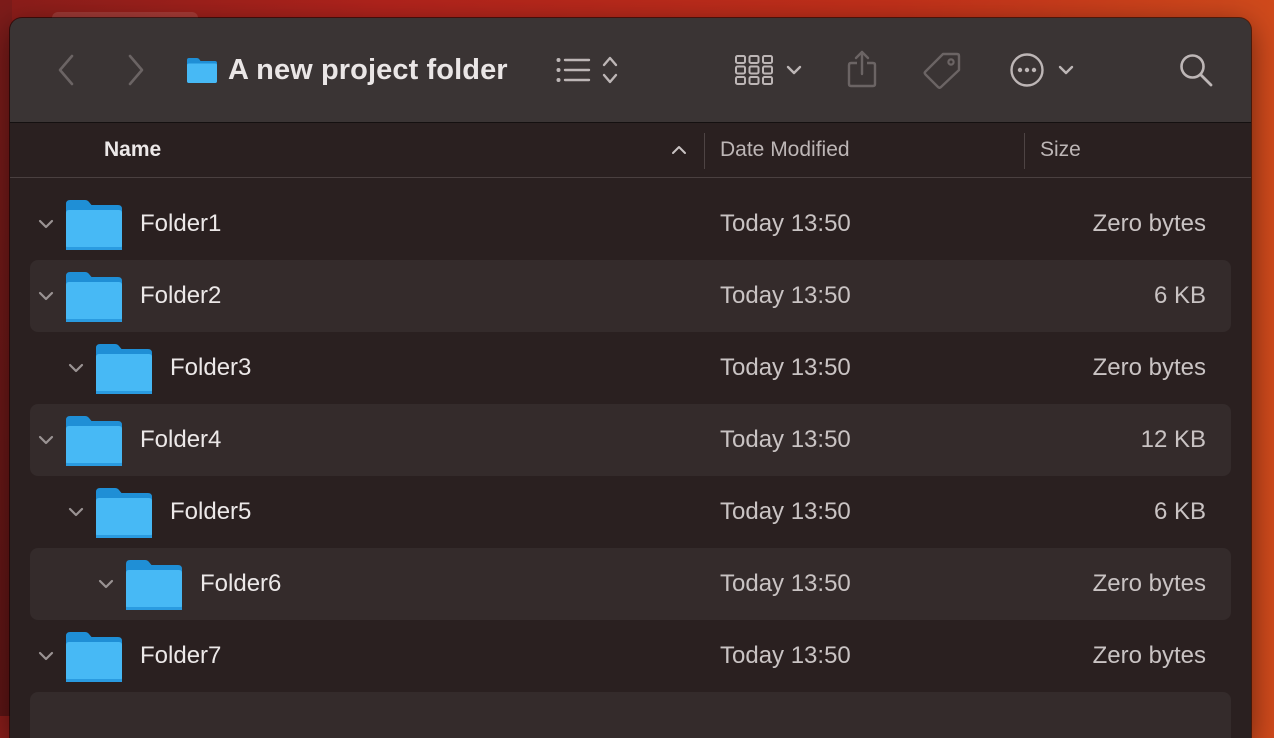 The height and width of the screenshot is (738, 1274). What do you see at coordinates (573, 70) in the screenshot?
I see `list-view-icon` at bounding box center [573, 70].